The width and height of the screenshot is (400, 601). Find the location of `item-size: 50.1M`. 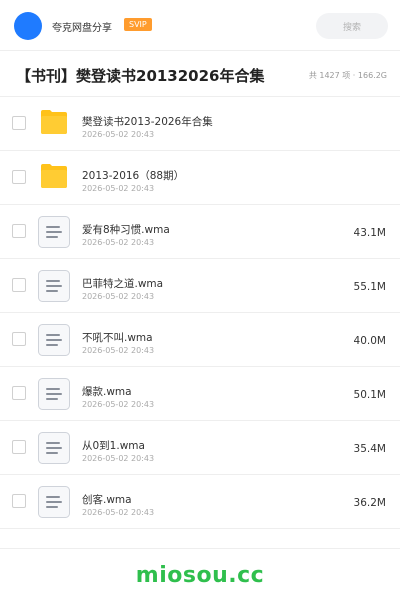

item-size: 50.1M is located at coordinates (369, 395).